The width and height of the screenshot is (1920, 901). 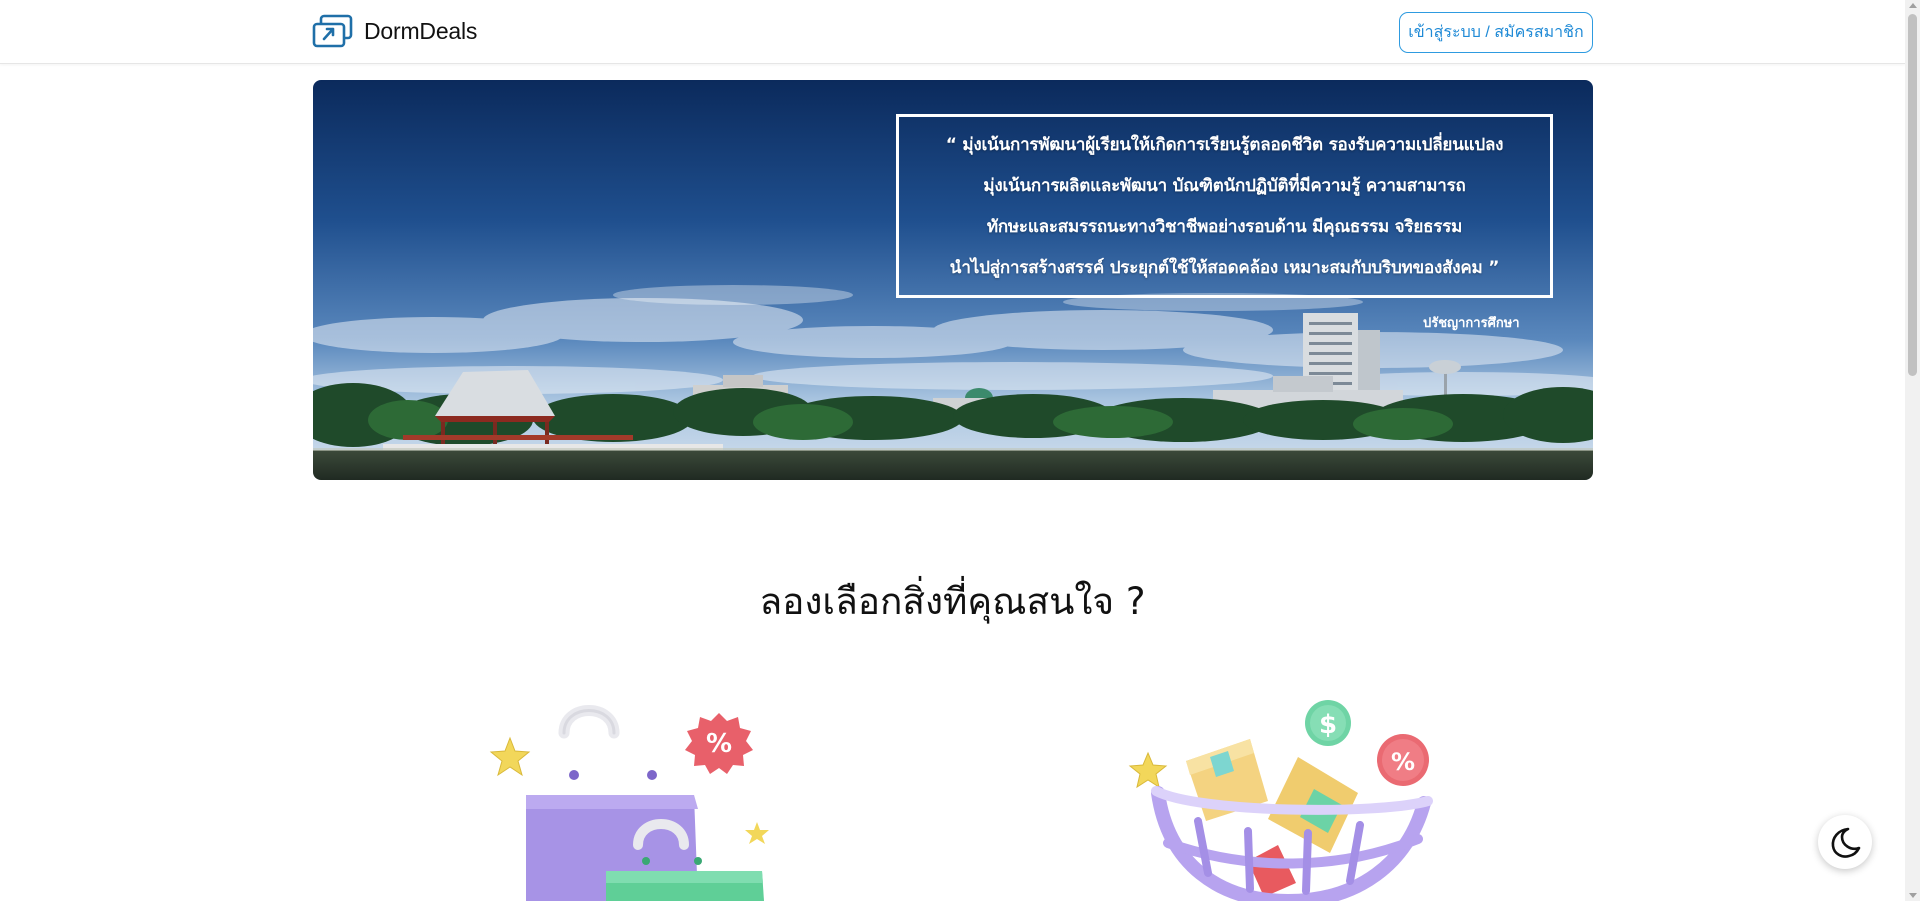 I want to click on brand-logo-link: DormDeals, so click(x=394, y=31).